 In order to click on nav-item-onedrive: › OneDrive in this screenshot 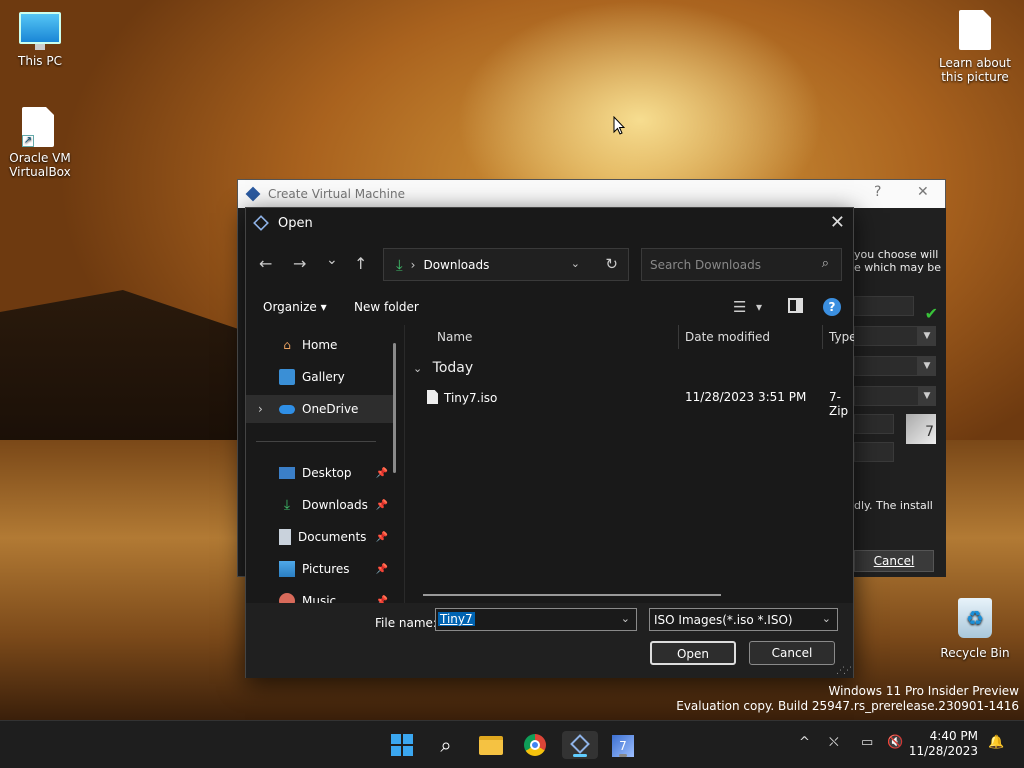, I will do `click(320, 409)`.